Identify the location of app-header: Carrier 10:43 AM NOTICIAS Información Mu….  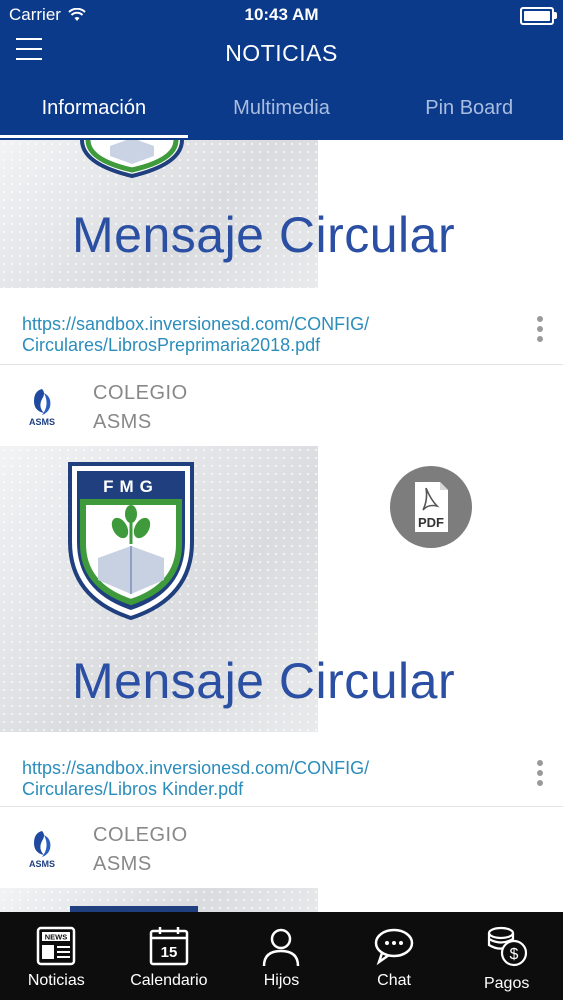
(281, 70).